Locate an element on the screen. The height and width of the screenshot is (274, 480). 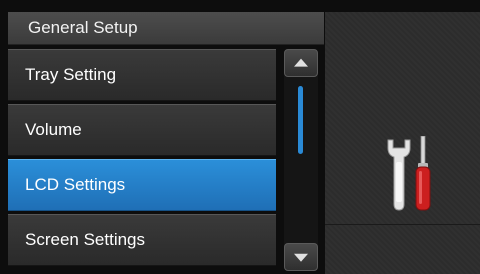
wrench-screwdriver-icon is located at coordinates (409, 173).